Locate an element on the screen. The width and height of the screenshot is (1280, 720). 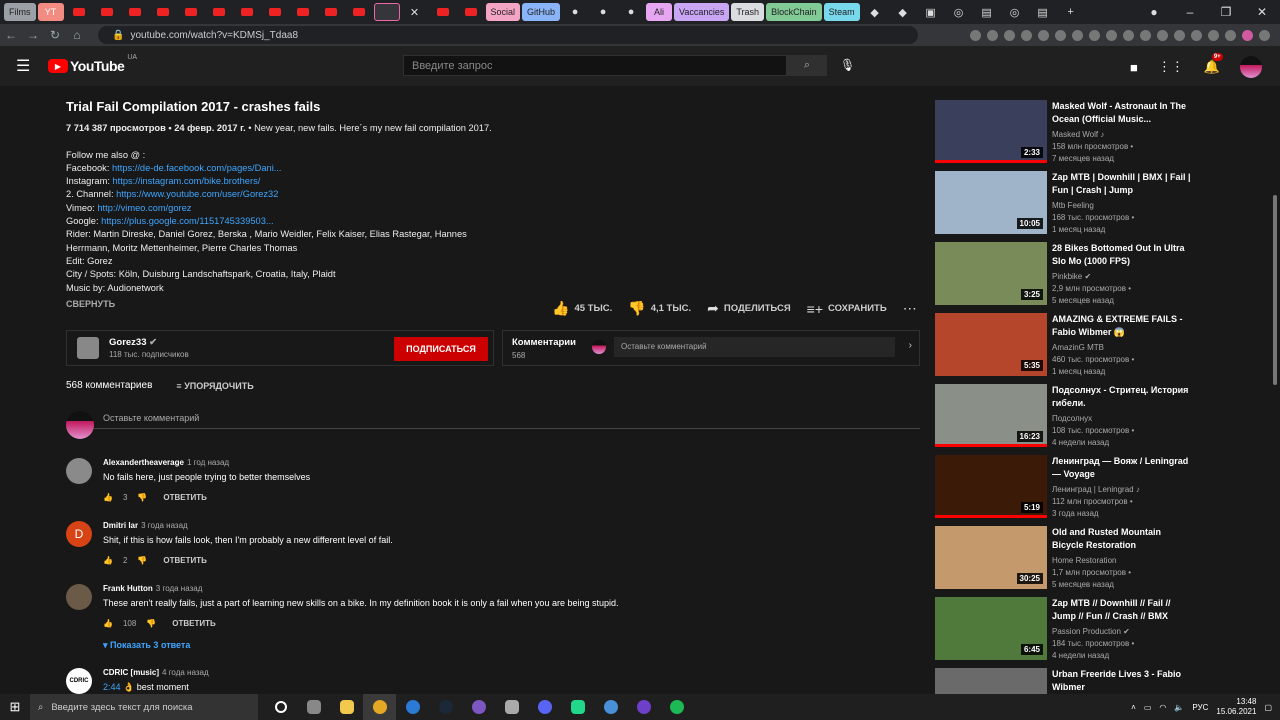
spotify-icon is located at coordinates (676, 707).